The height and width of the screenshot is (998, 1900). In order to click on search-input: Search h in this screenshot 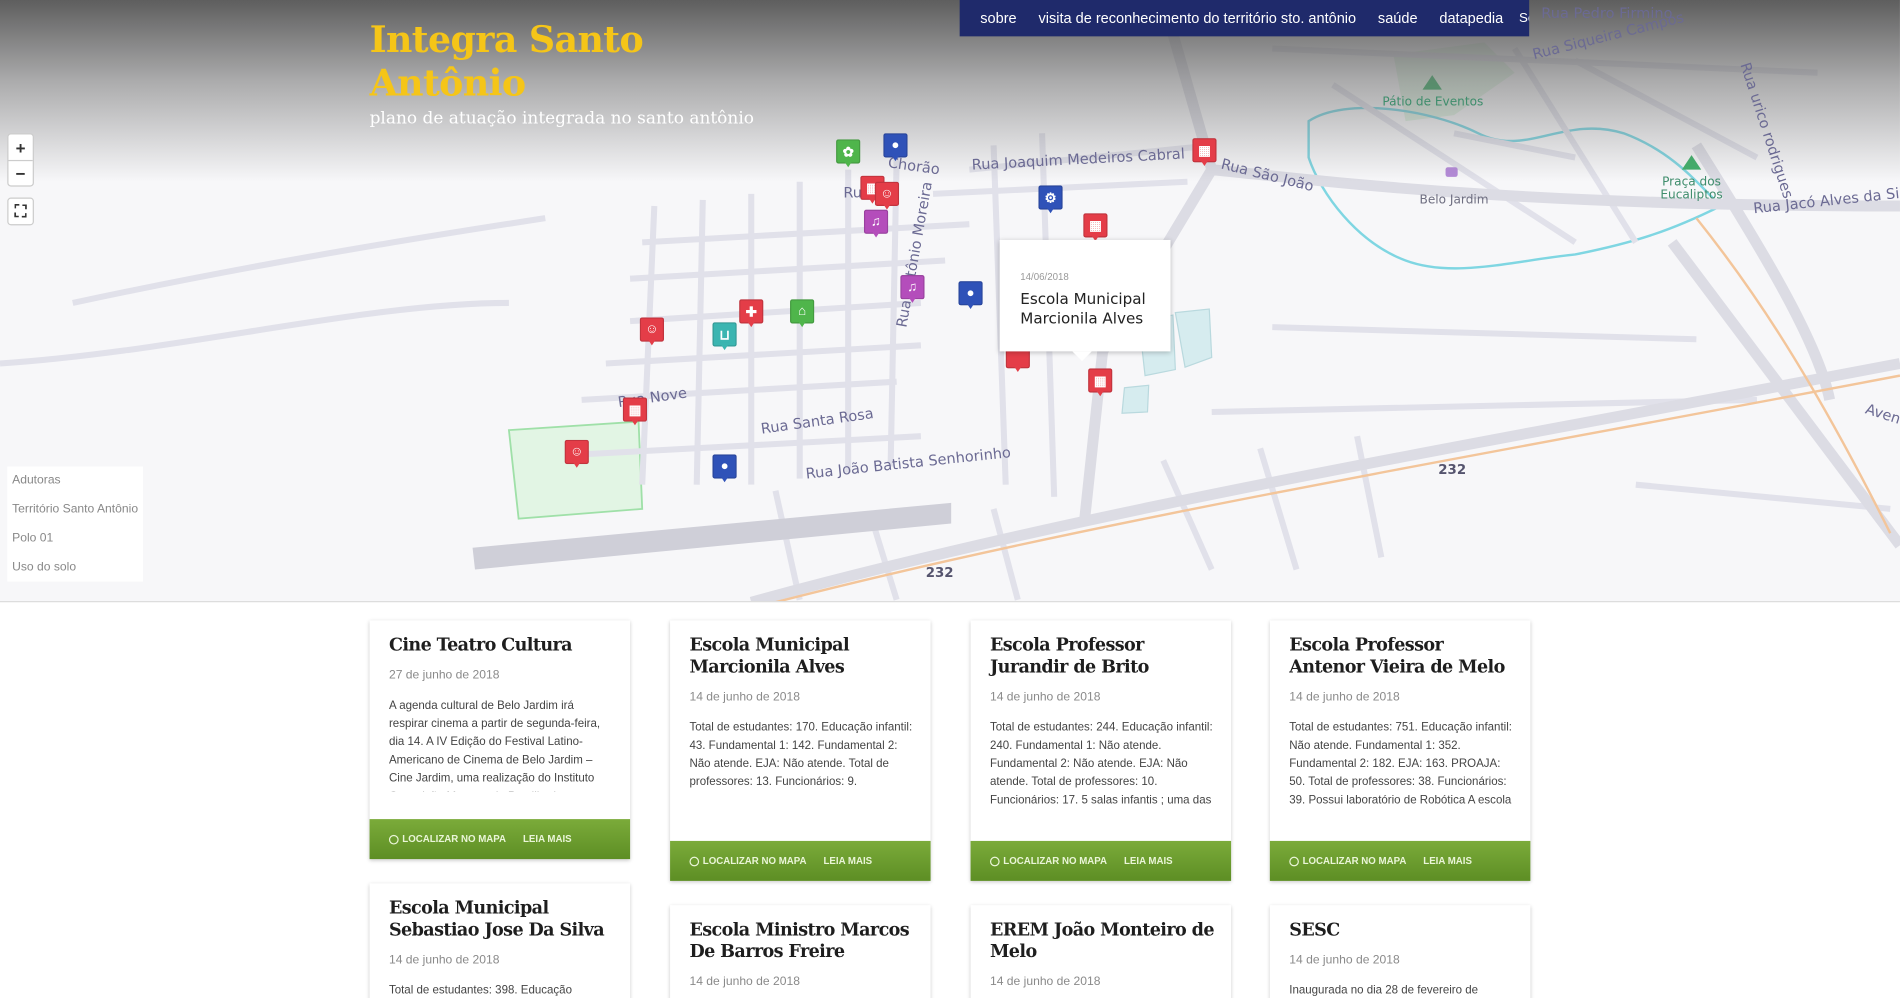, I will do `click(1524, 18)`.